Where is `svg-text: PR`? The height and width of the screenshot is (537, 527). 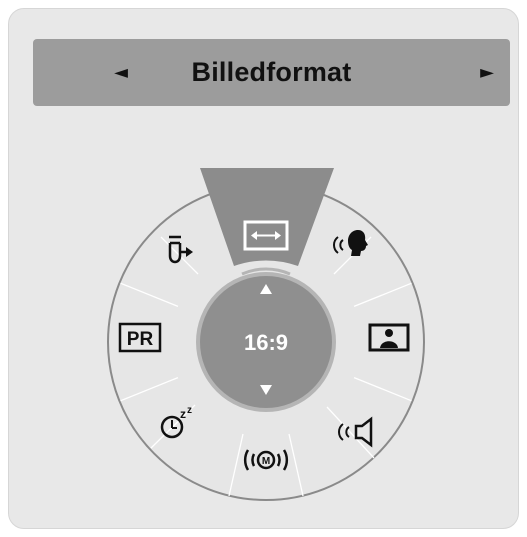
svg-text: PR is located at coordinates (140, 339).